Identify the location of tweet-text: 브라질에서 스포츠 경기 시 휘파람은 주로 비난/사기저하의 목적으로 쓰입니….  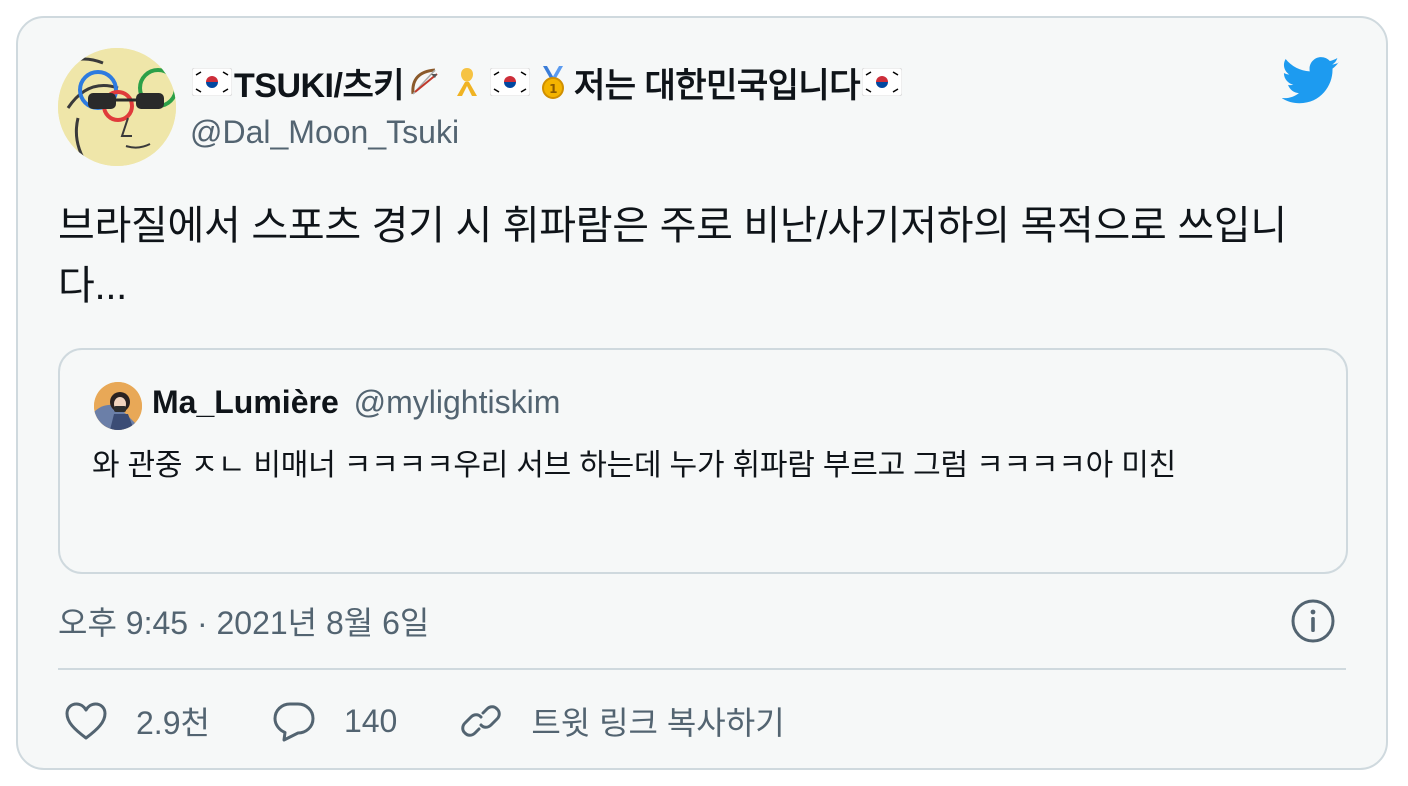
(672, 256).